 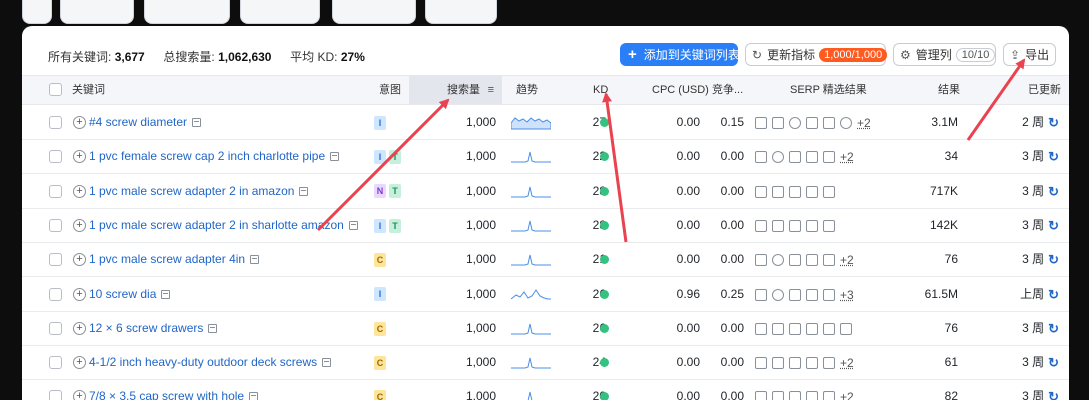 I want to click on column-header-keyword: 关键词, so click(x=88, y=90).